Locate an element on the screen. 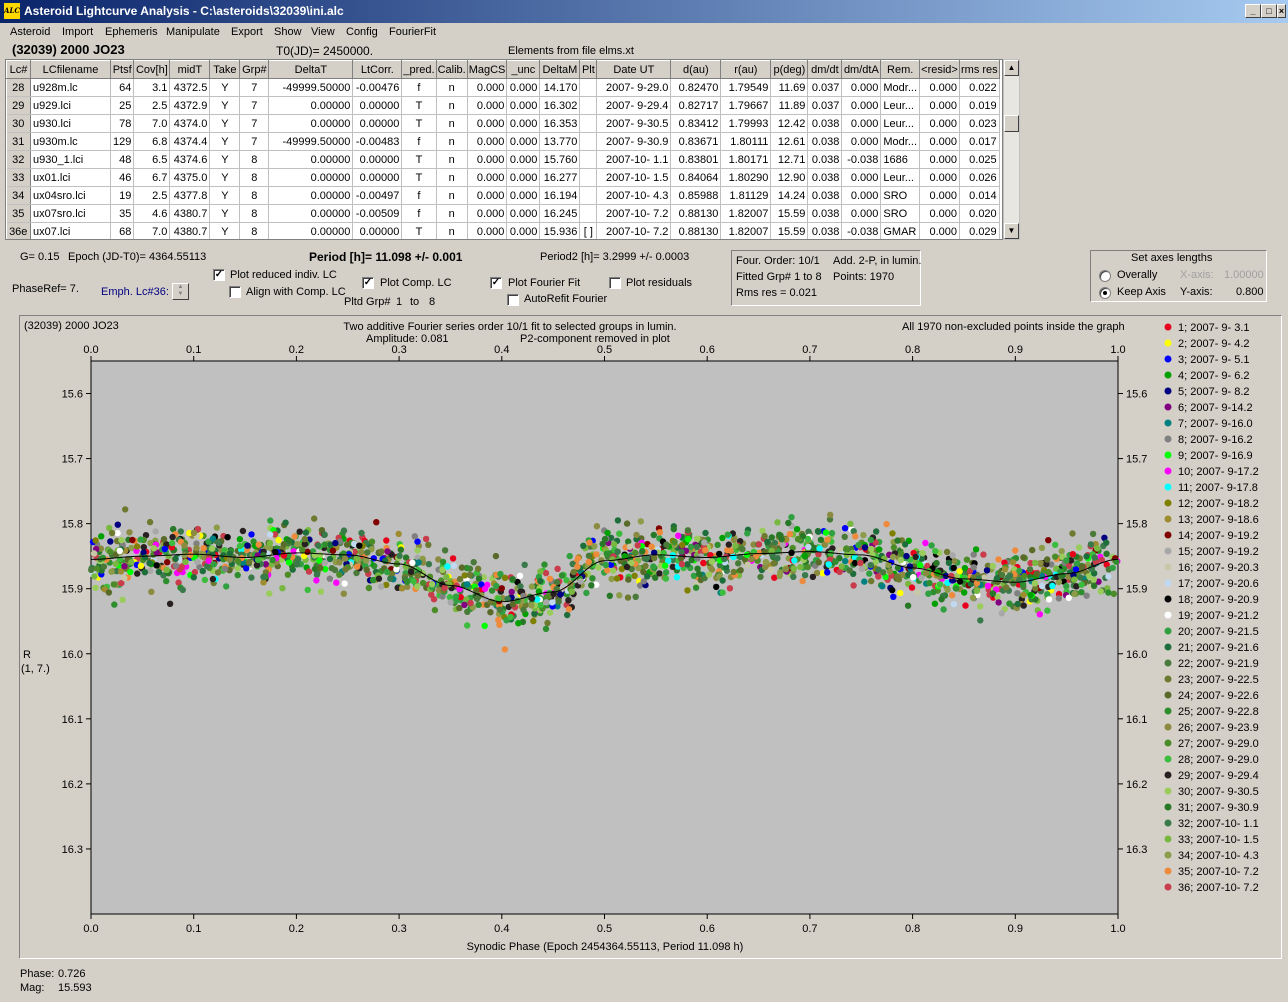  table-cell: 12.90 is located at coordinates (789, 177).